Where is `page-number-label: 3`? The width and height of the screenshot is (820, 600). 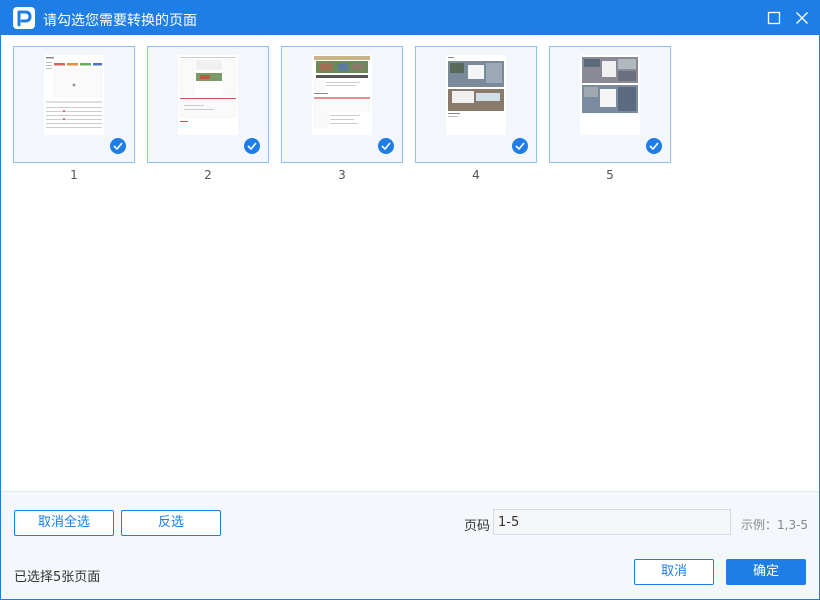
page-number-label: 3 is located at coordinates (342, 175).